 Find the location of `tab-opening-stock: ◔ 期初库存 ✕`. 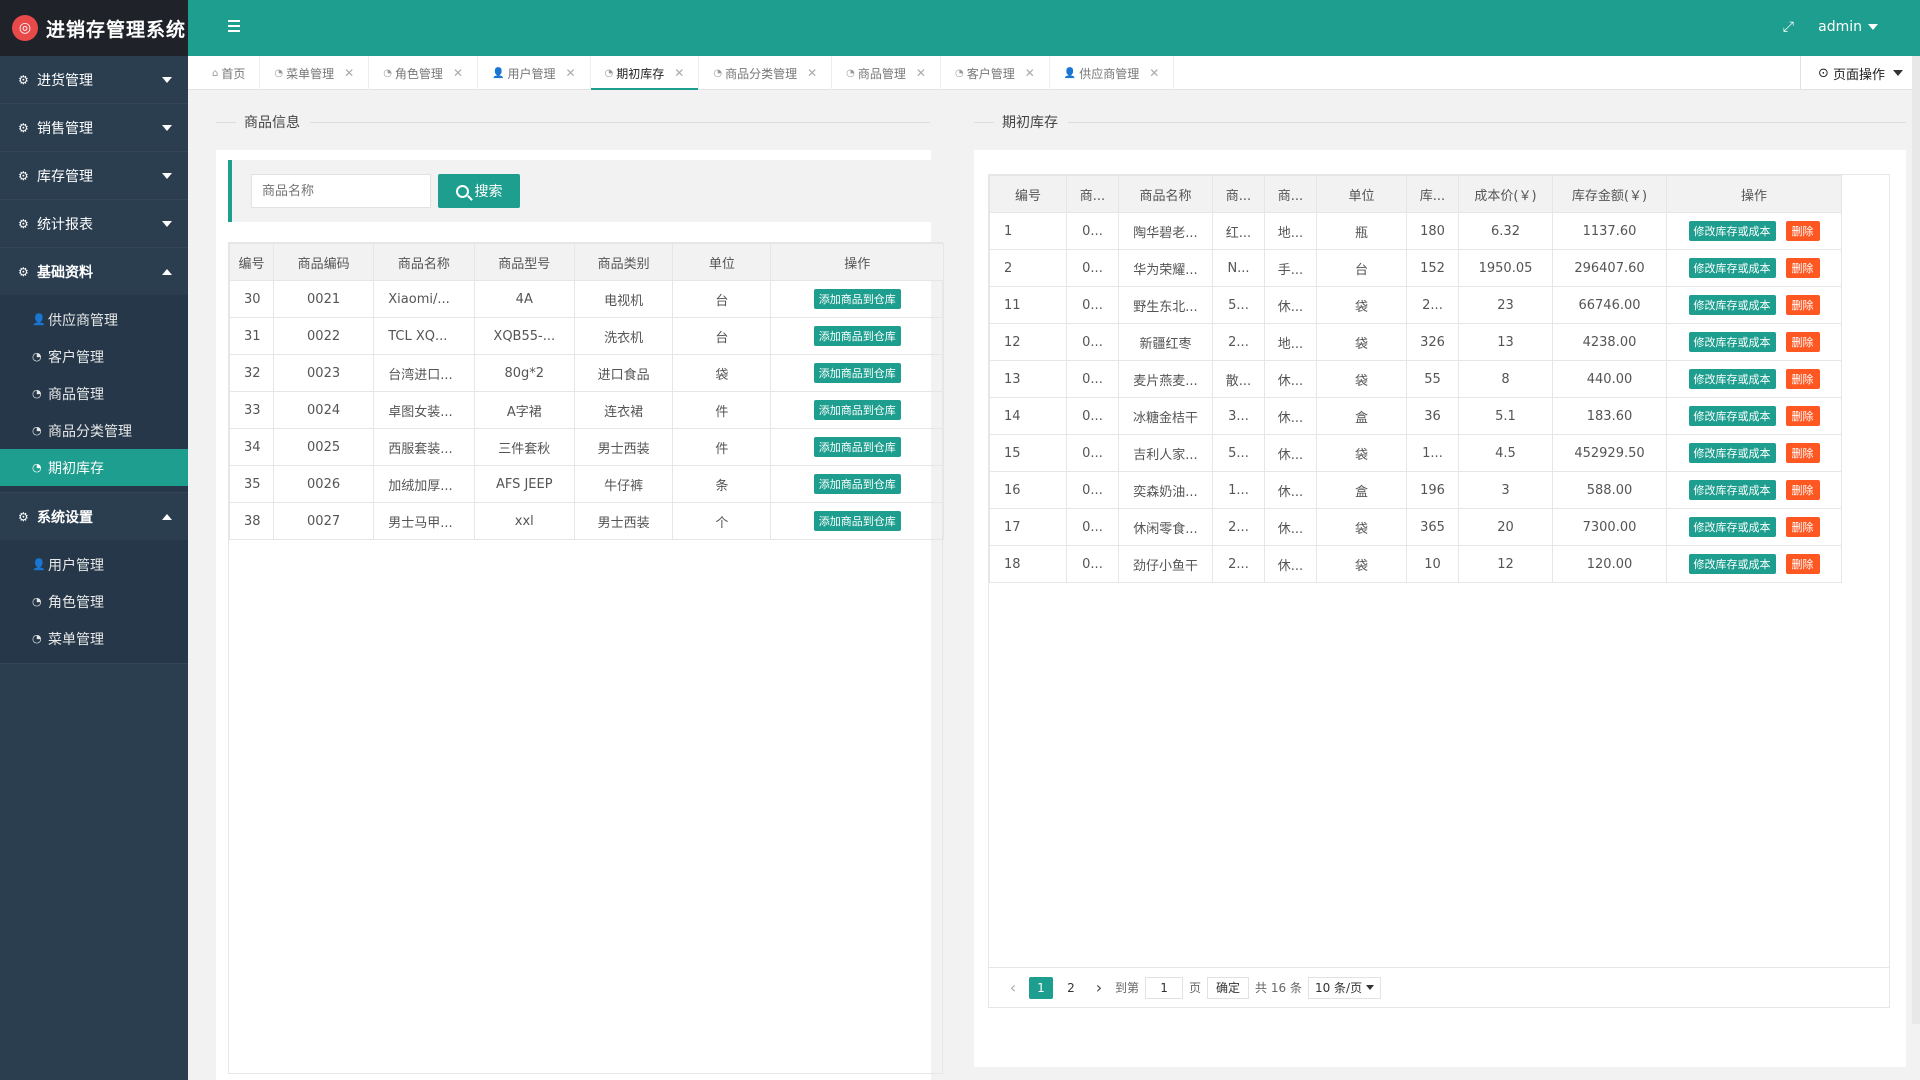

tab-opening-stock: ◔ 期初库存 ✕ is located at coordinates (645, 73).